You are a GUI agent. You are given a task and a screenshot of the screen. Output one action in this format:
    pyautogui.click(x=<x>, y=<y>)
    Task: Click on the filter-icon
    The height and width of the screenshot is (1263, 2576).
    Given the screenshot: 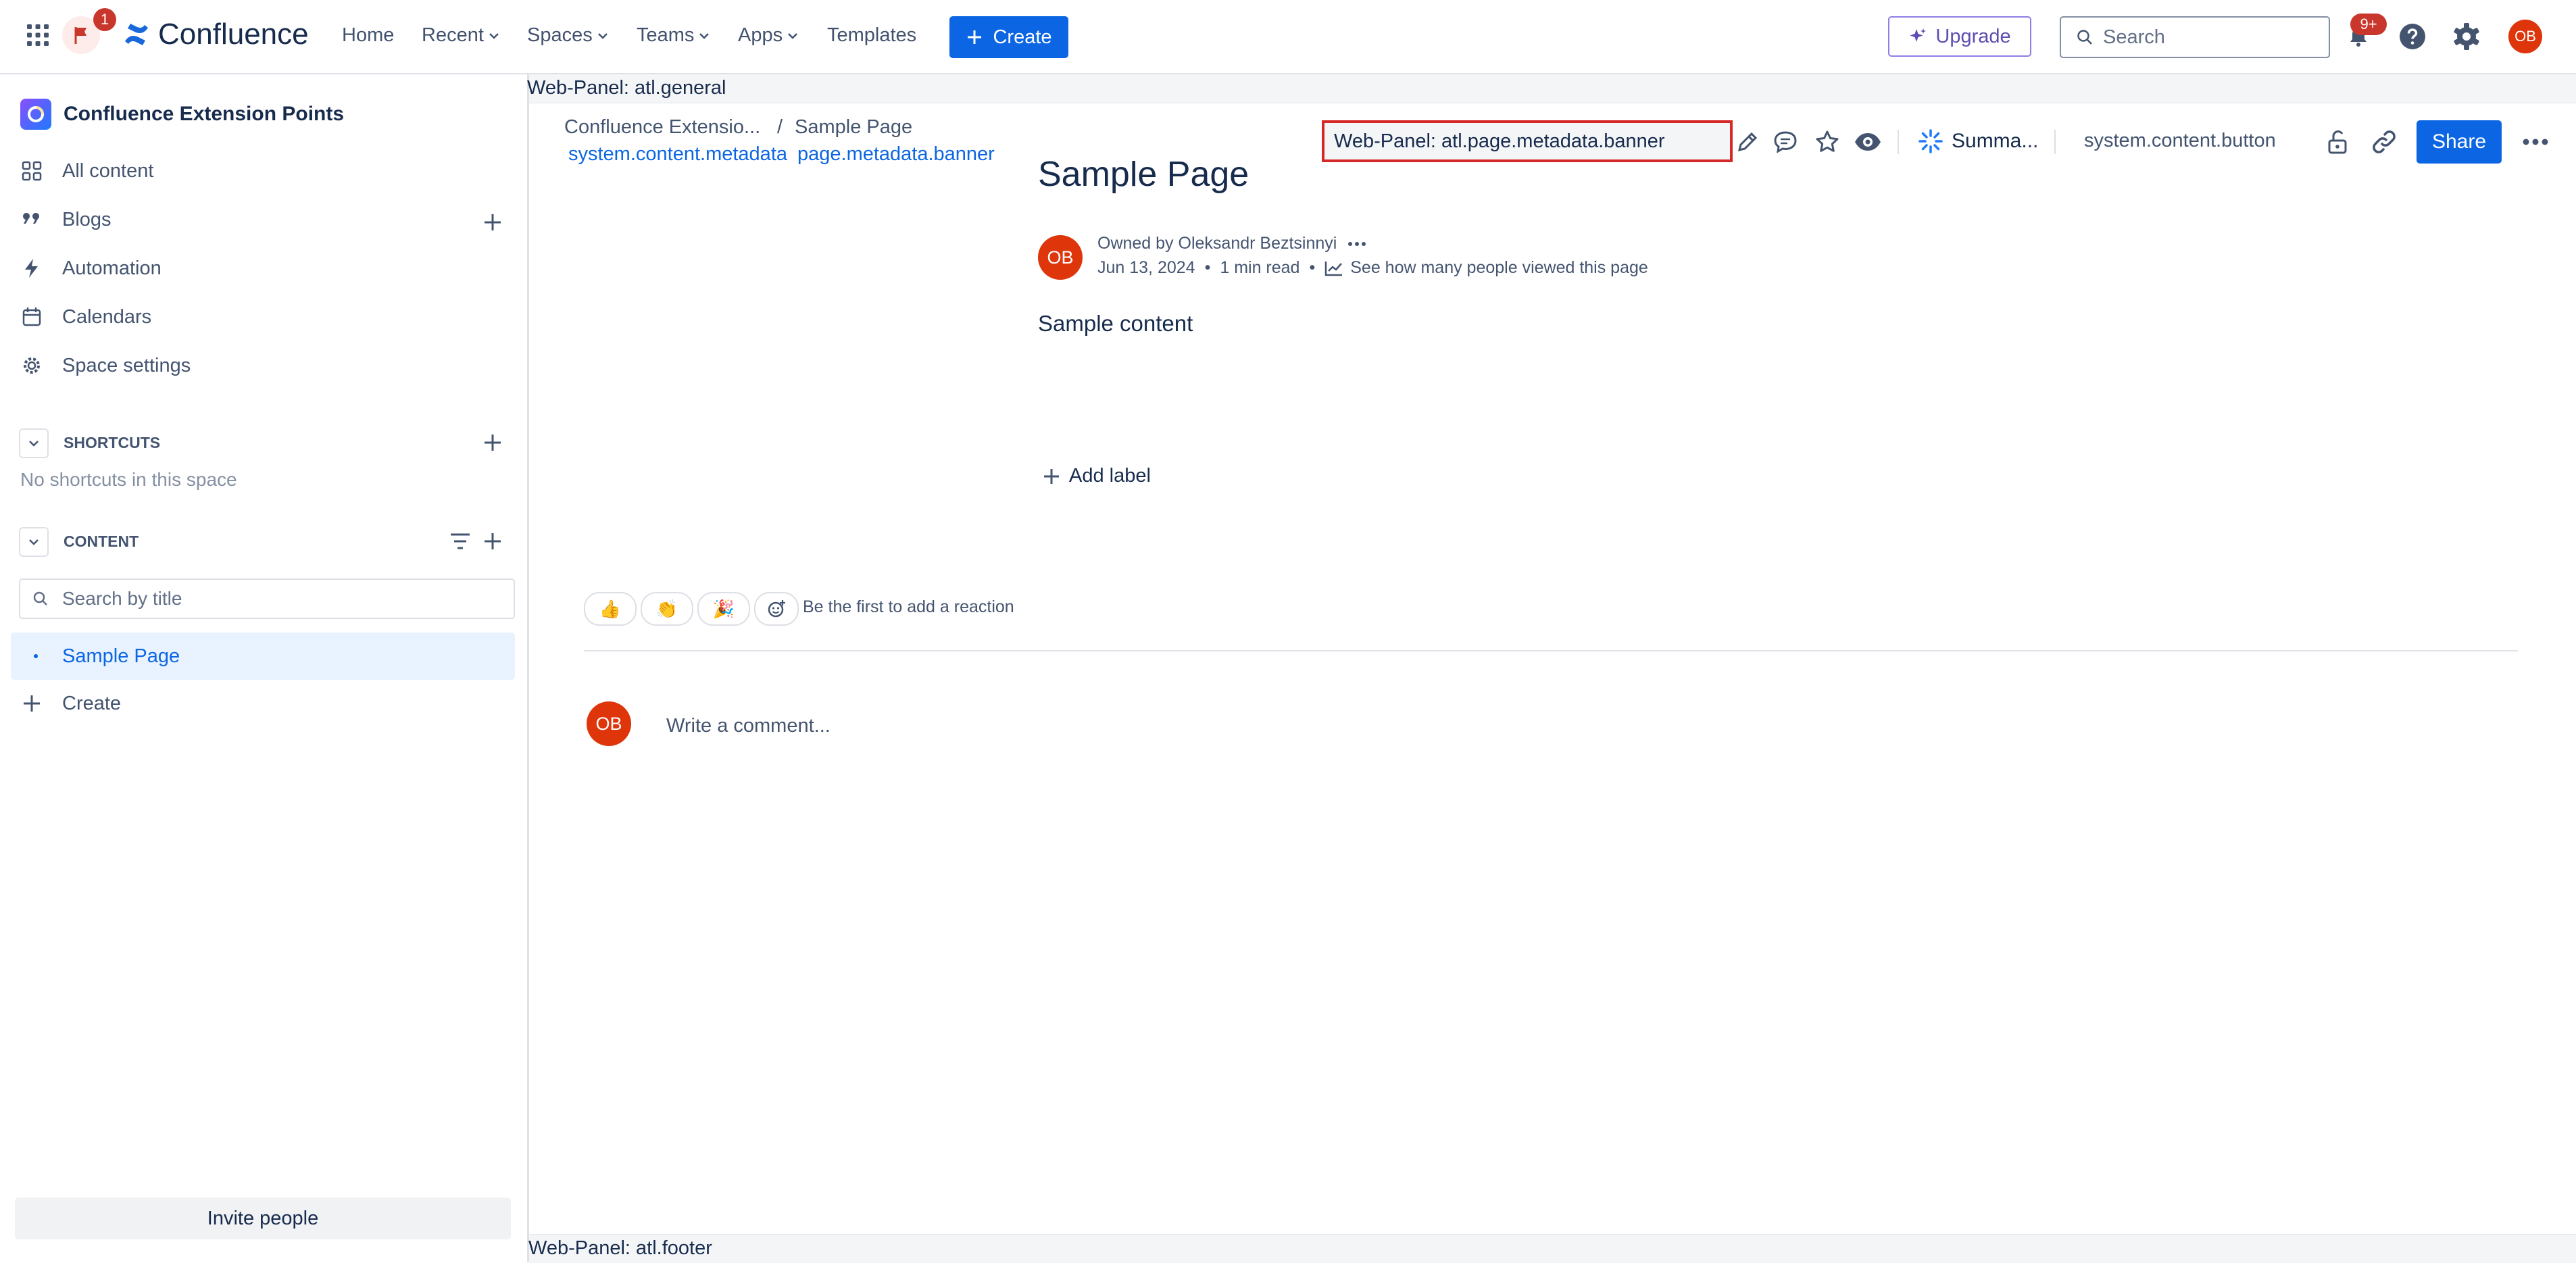 What is the action you would take?
    pyautogui.click(x=461, y=541)
    